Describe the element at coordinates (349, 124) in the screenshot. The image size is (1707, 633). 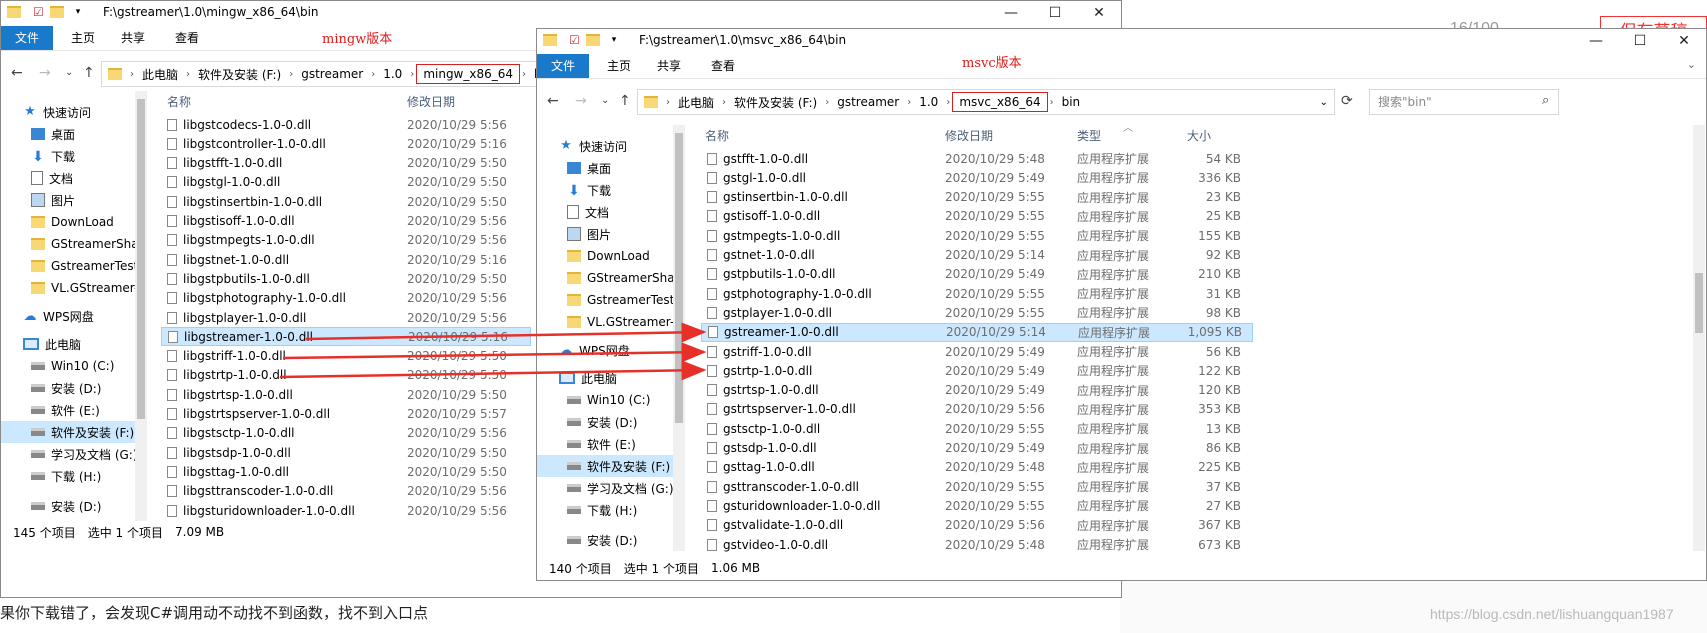
I see `file-row: libgstcodecs-1.0-0.dll 2020/10/29 5:56` at that location.